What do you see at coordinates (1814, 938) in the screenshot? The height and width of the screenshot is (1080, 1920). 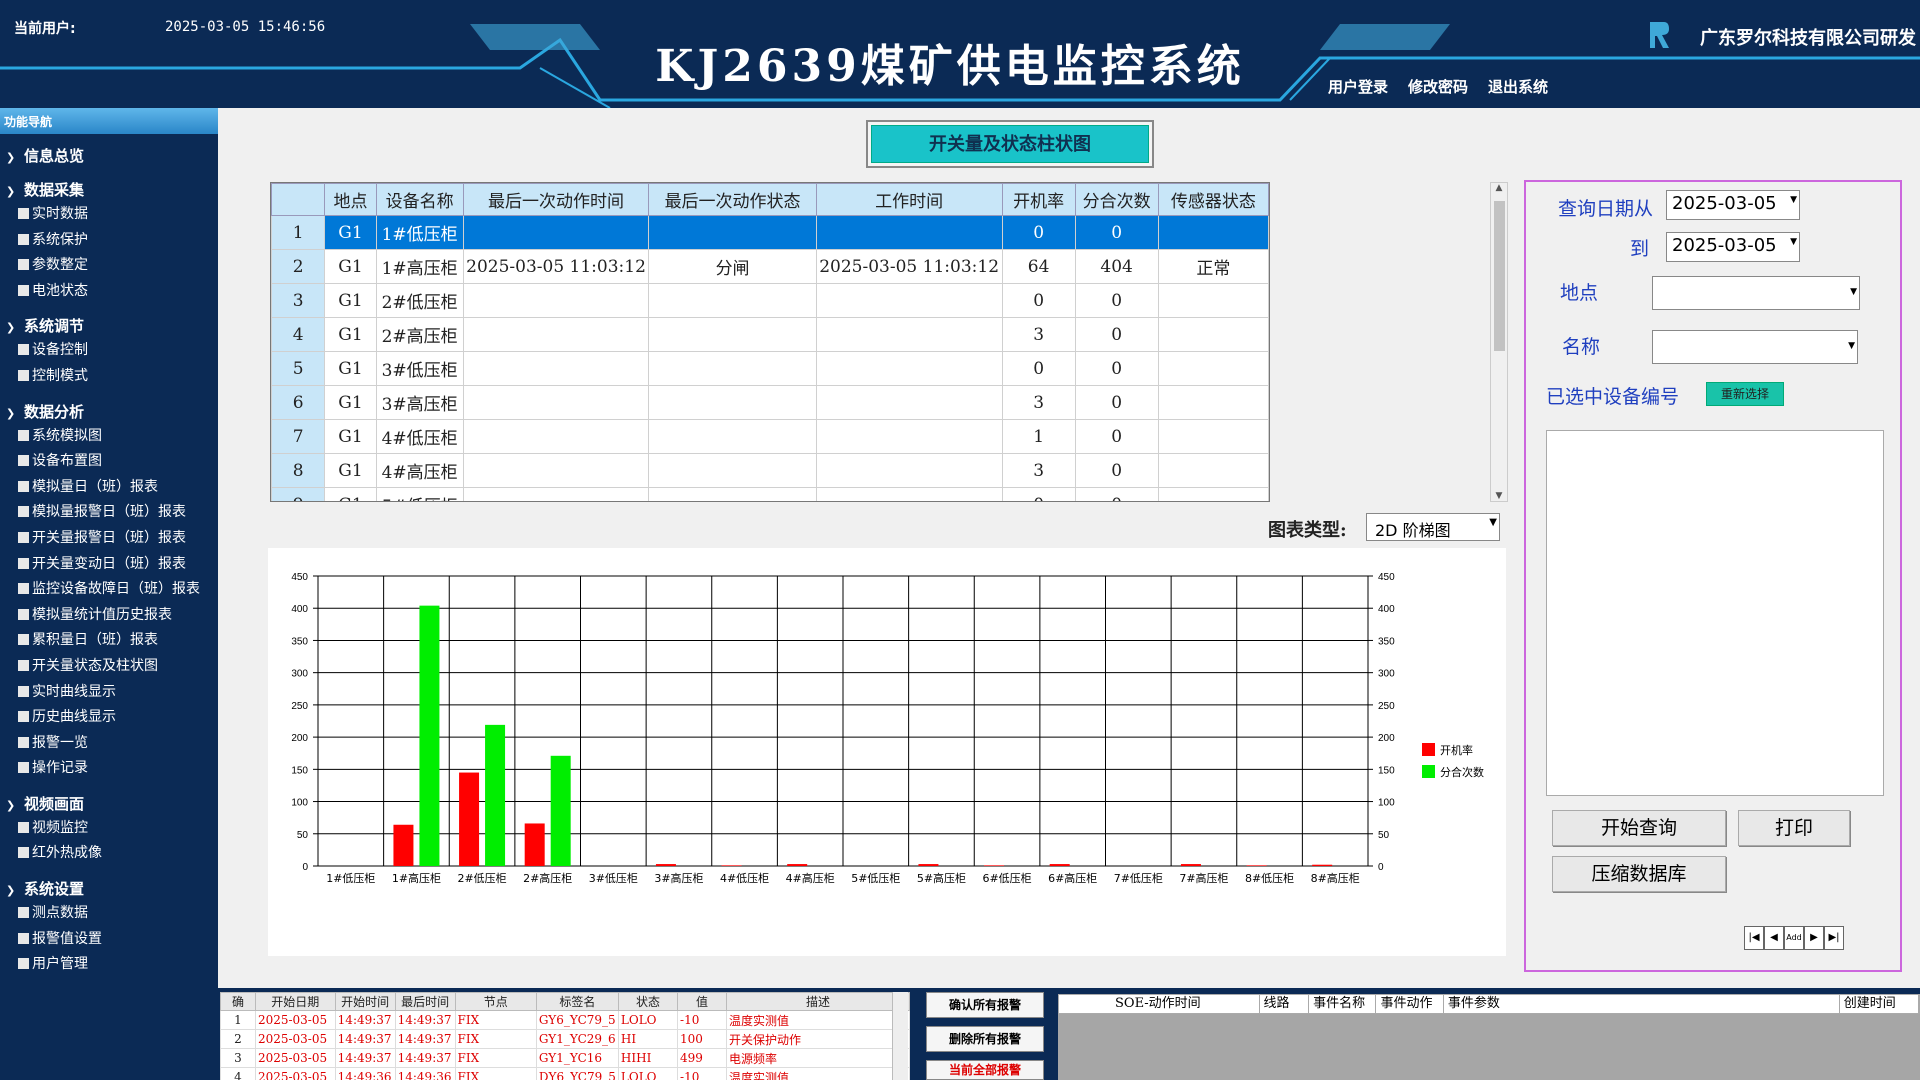 I see `next-page-icon: ▶` at bounding box center [1814, 938].